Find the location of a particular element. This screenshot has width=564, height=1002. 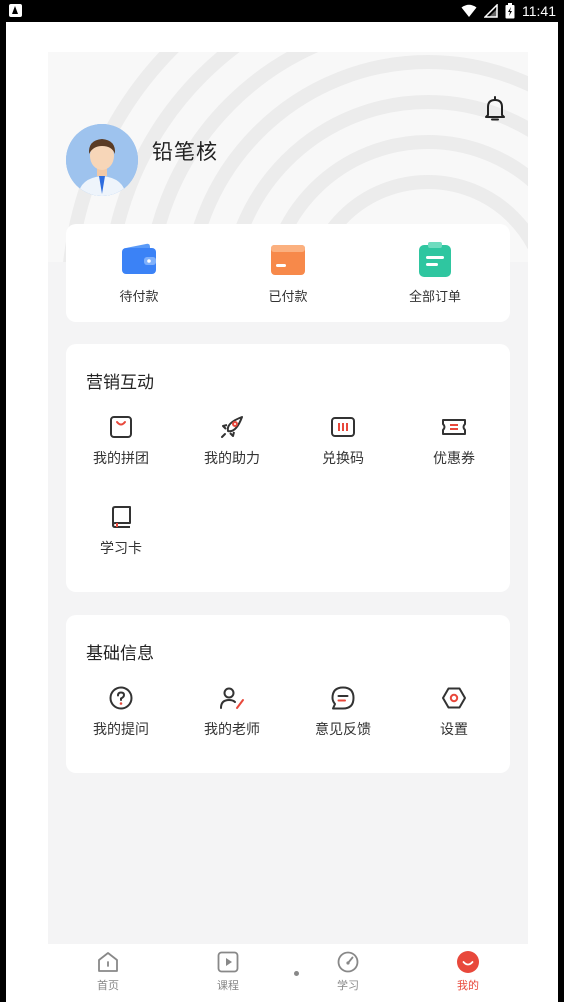

order-label: 已付款 is located at coordinates (288, 297).